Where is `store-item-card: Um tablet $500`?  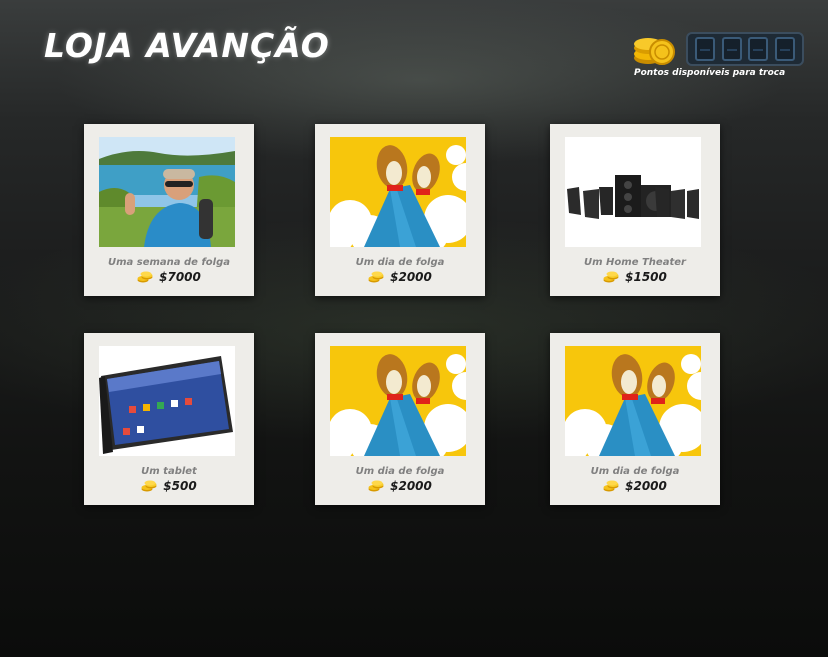 store-item-card: Um tablet $500 is located at coordinates (169, 419).